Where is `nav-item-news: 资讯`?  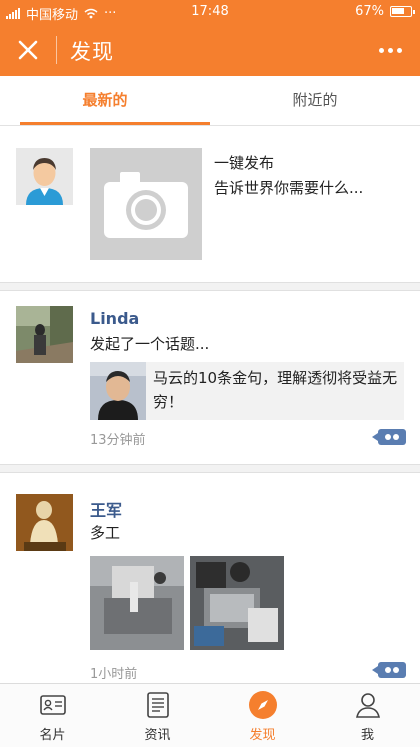 nav-item-news: 资讯 is located at coordinates (157, 716).